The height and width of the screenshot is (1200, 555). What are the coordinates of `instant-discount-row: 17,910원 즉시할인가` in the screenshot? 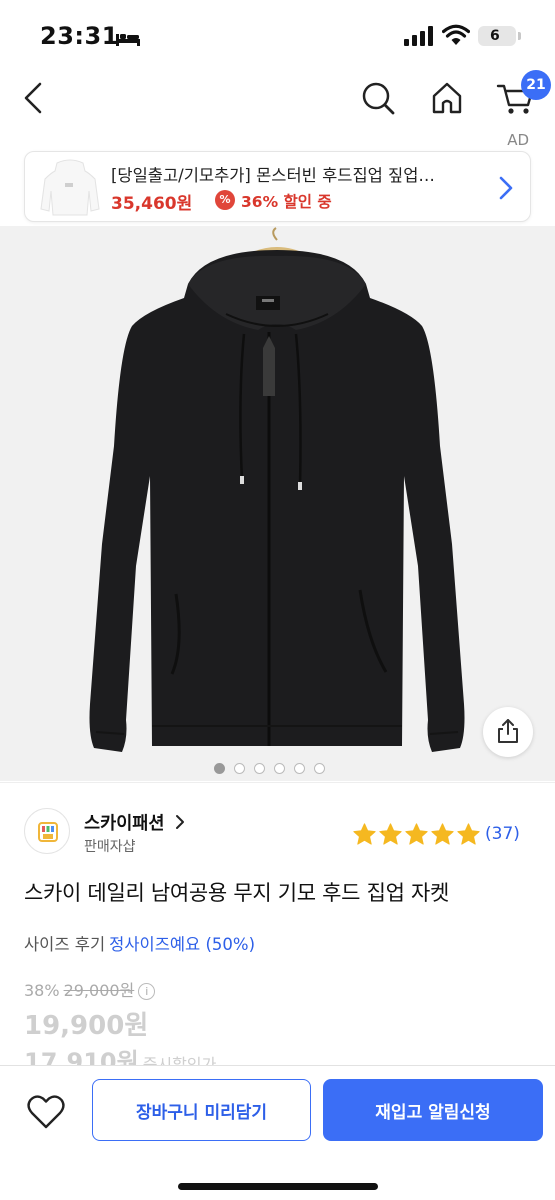 It's located at (120, 1055).